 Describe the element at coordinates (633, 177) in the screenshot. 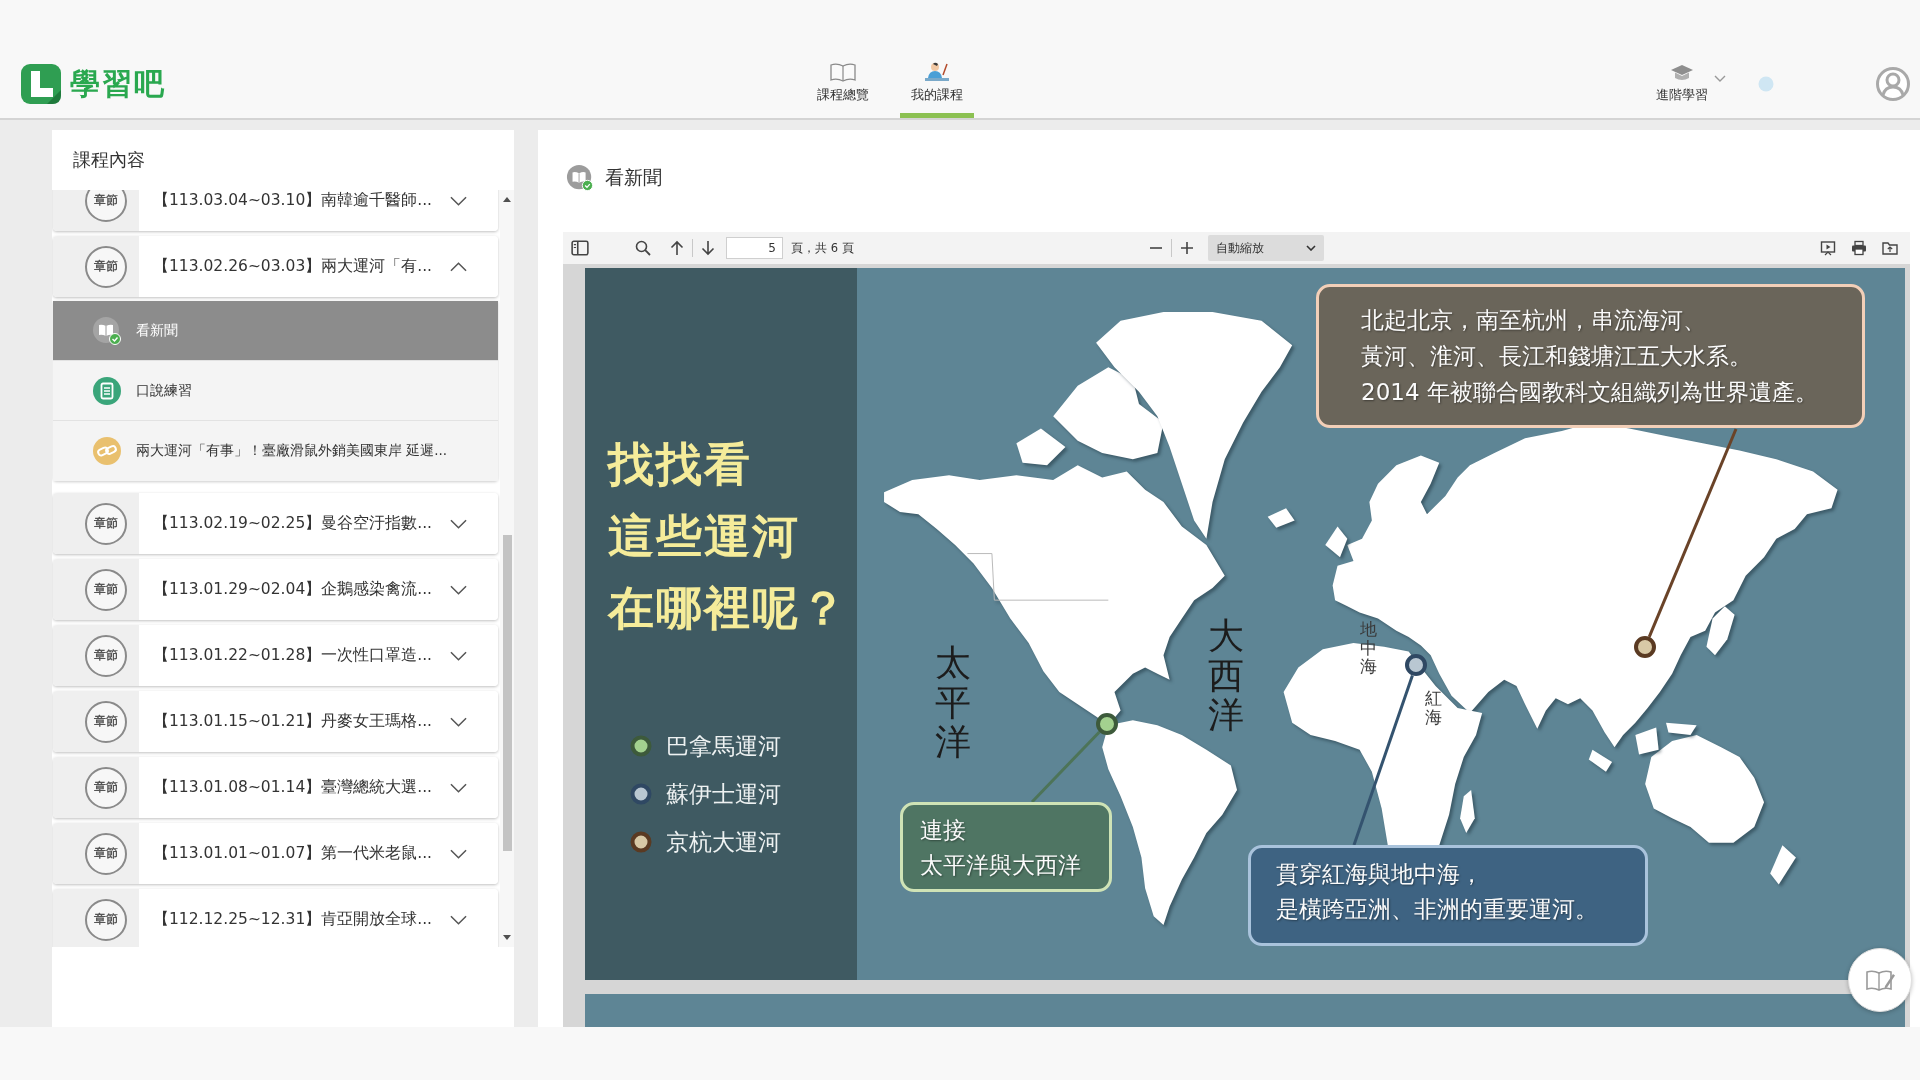

I see `content-title: 看新聞` at that location.